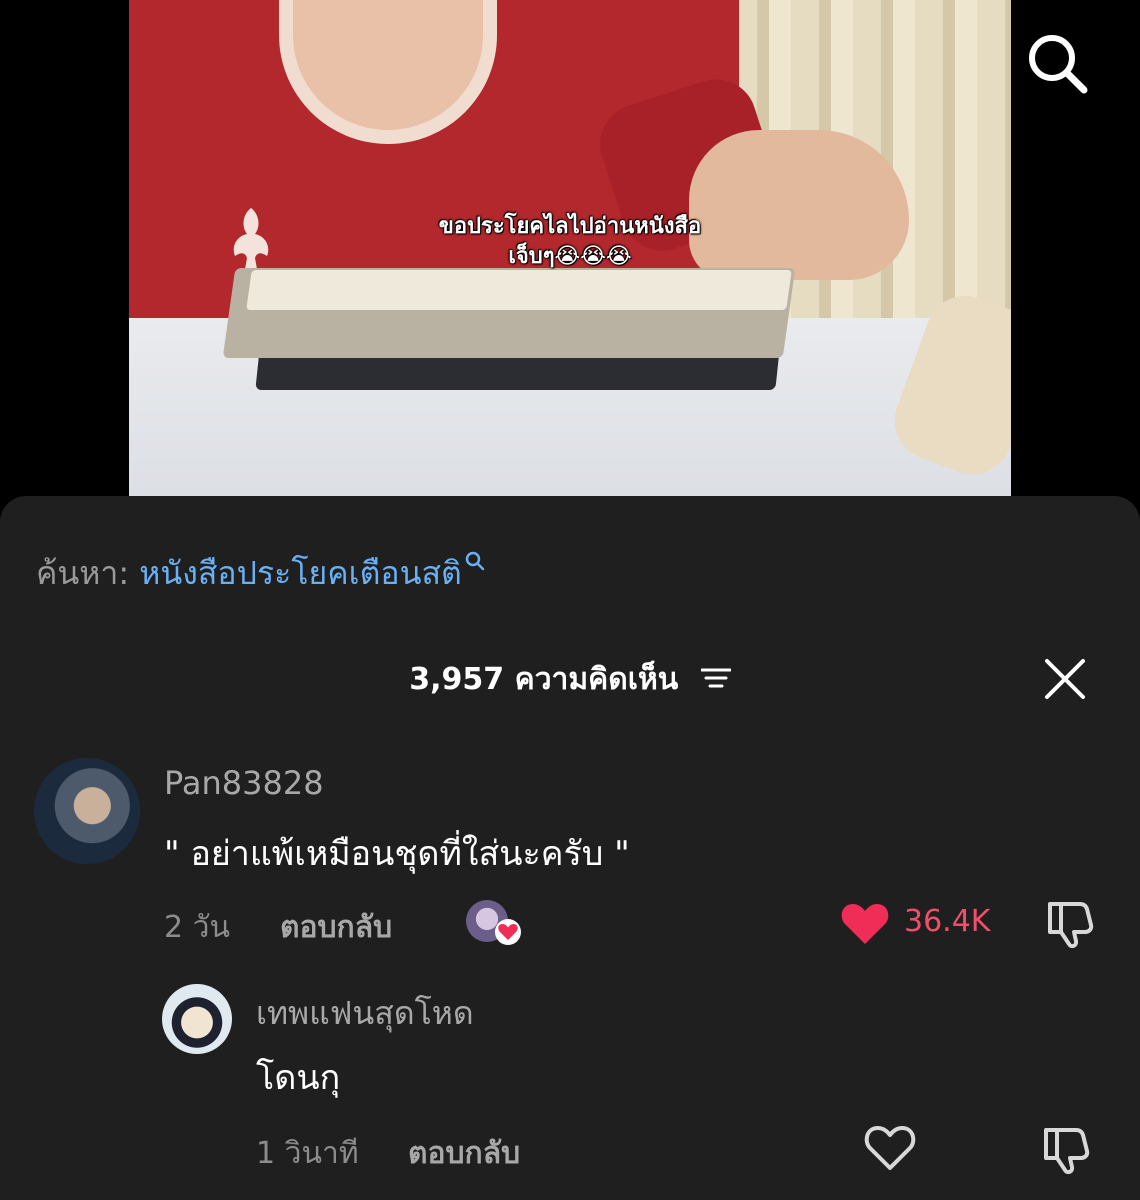  Describe the element at coordinates (365, 1013) in the screenshot. I see `comment-username: เทพแฟนสุดโหด` at that location.